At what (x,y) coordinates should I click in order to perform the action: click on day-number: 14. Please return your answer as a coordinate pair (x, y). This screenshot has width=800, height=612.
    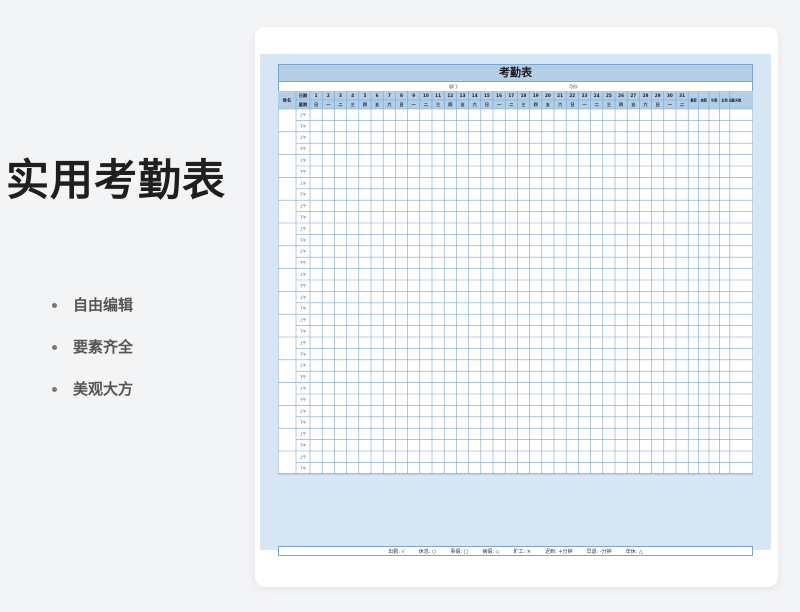
    Looking at the image, I should click on (475, 95).